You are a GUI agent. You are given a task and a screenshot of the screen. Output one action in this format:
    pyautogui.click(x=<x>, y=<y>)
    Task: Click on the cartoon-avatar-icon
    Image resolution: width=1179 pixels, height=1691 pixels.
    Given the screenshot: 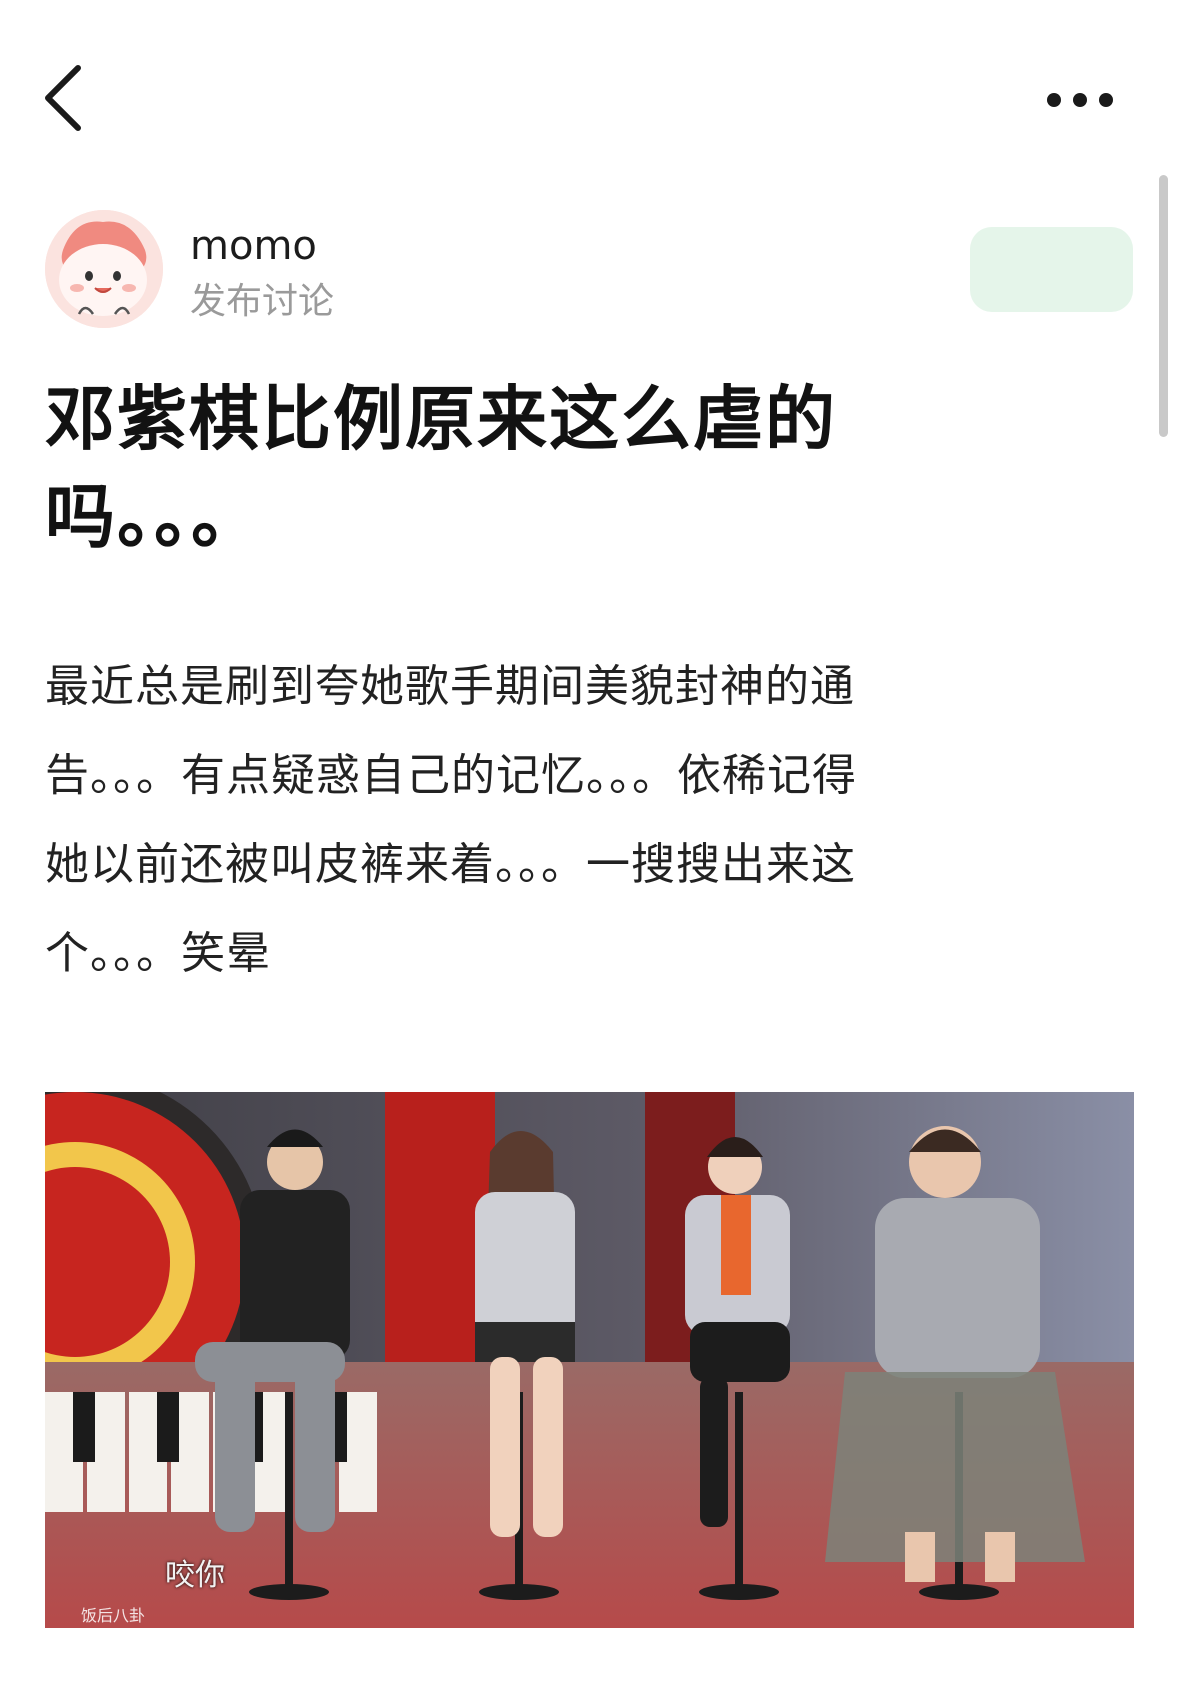 What is the action you would take?
    pyautogui.click(x=104, y=269)
    